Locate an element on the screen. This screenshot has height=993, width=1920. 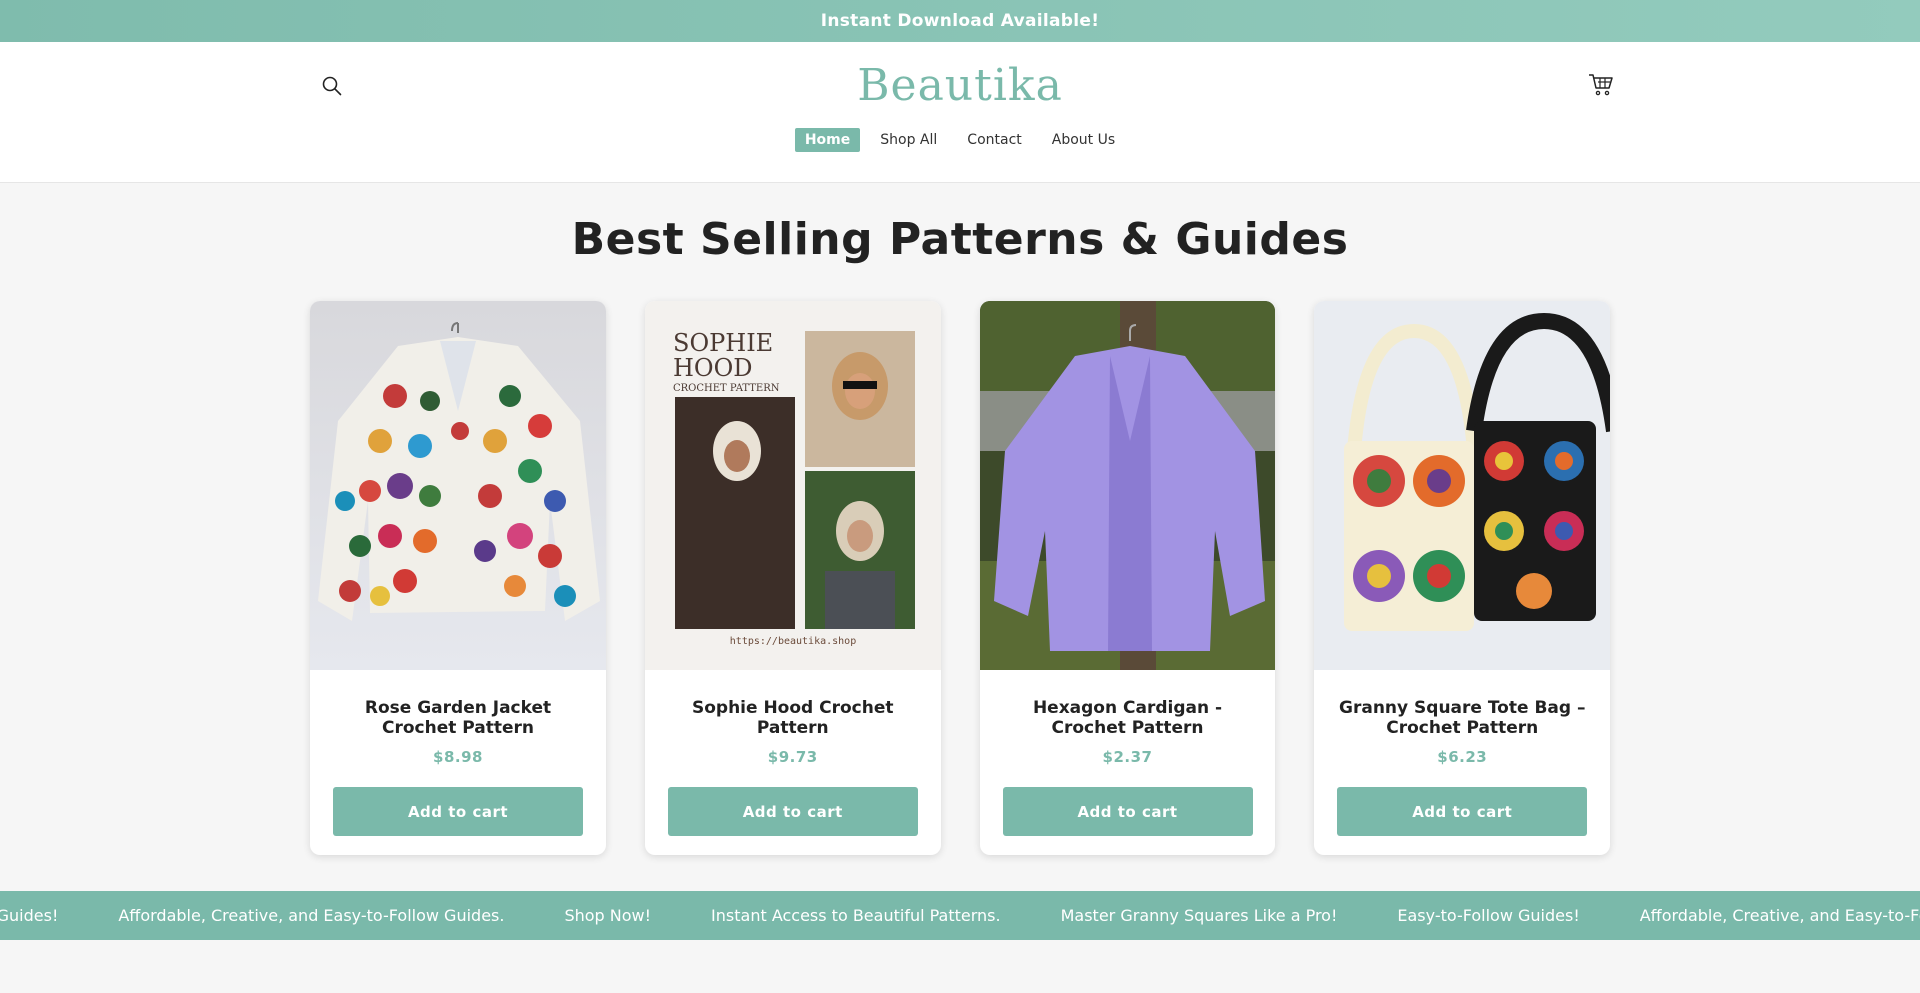
nav-shop-all: Shop All is located at coordinates (908, 140).